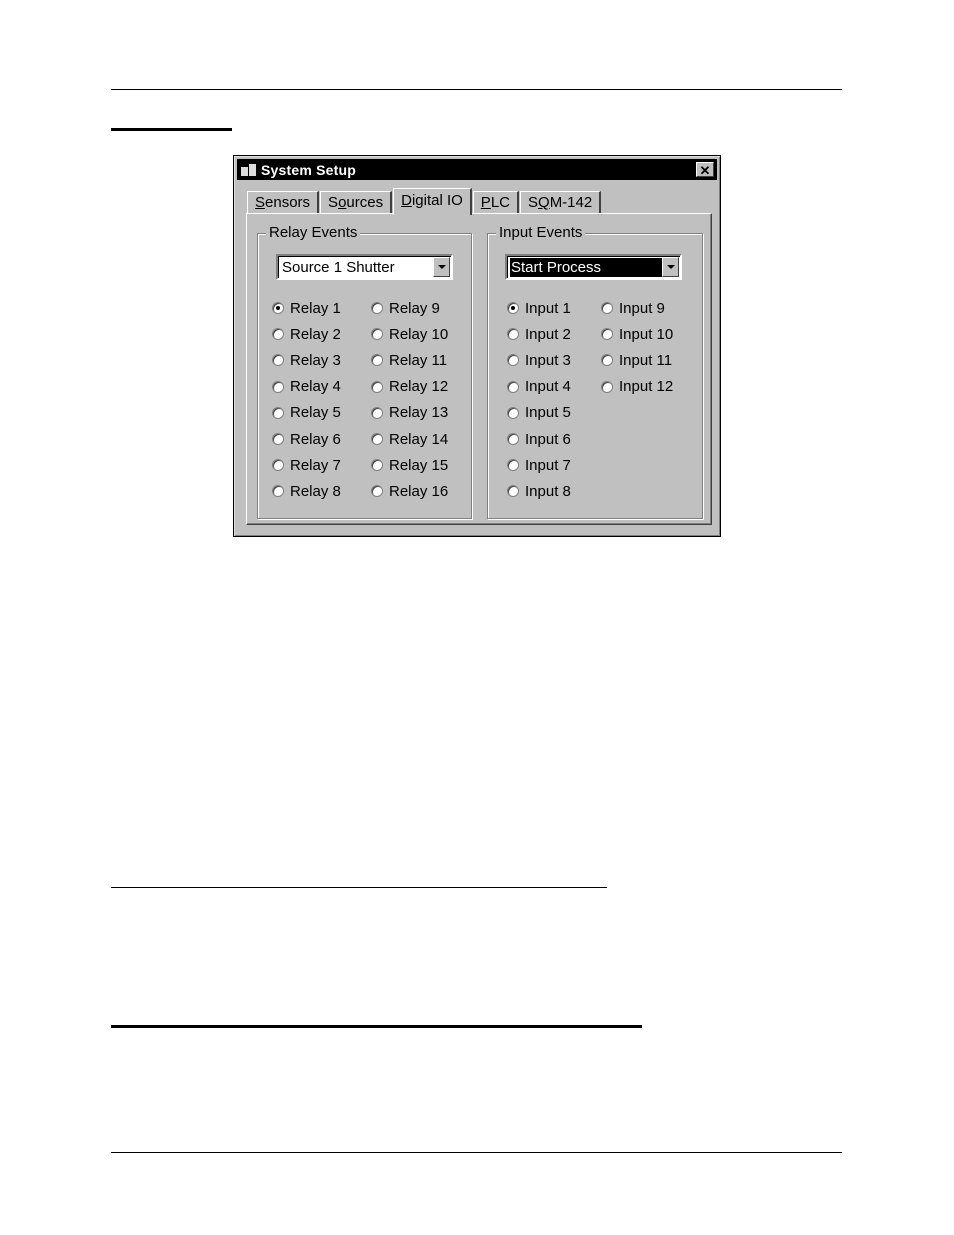 The width and height of the screenshot is (954, 1235). I want to click on relay-radio-6: Relay 6, so click(306, 439).